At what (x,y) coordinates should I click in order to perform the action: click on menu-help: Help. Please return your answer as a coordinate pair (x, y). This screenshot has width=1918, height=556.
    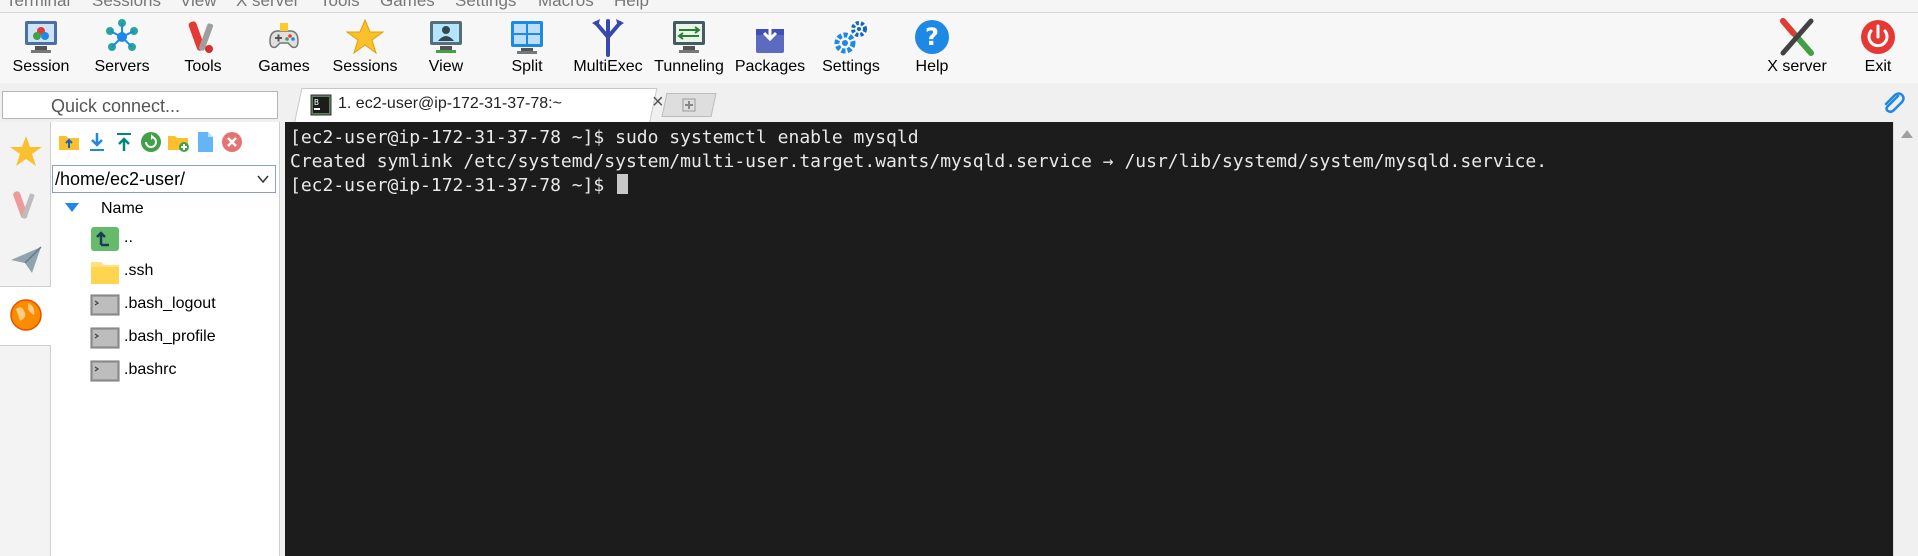
    Looking at the image, I should click on (631, 5).